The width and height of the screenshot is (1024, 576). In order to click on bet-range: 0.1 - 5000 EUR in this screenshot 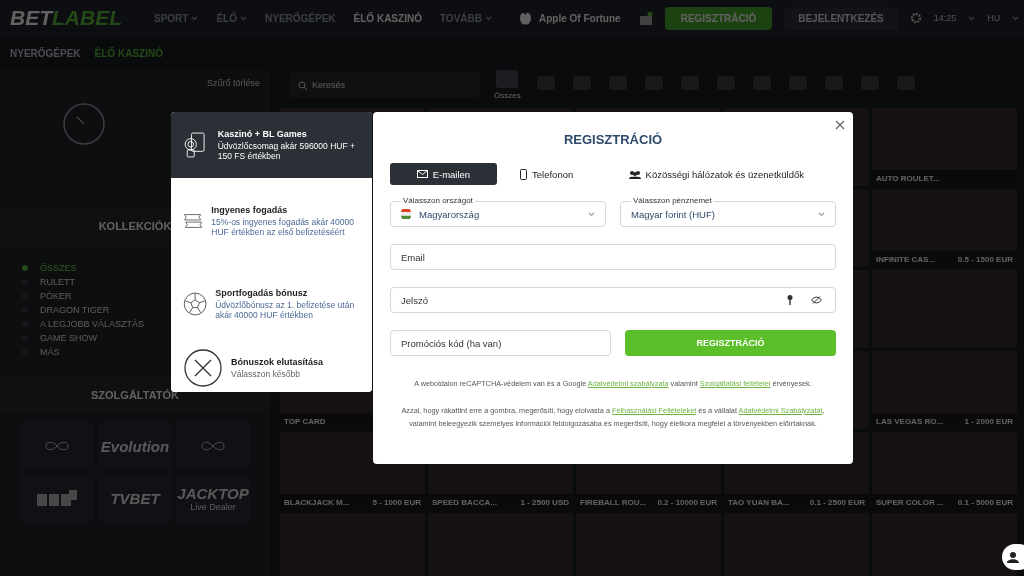, I will do `click(985, 502)`.